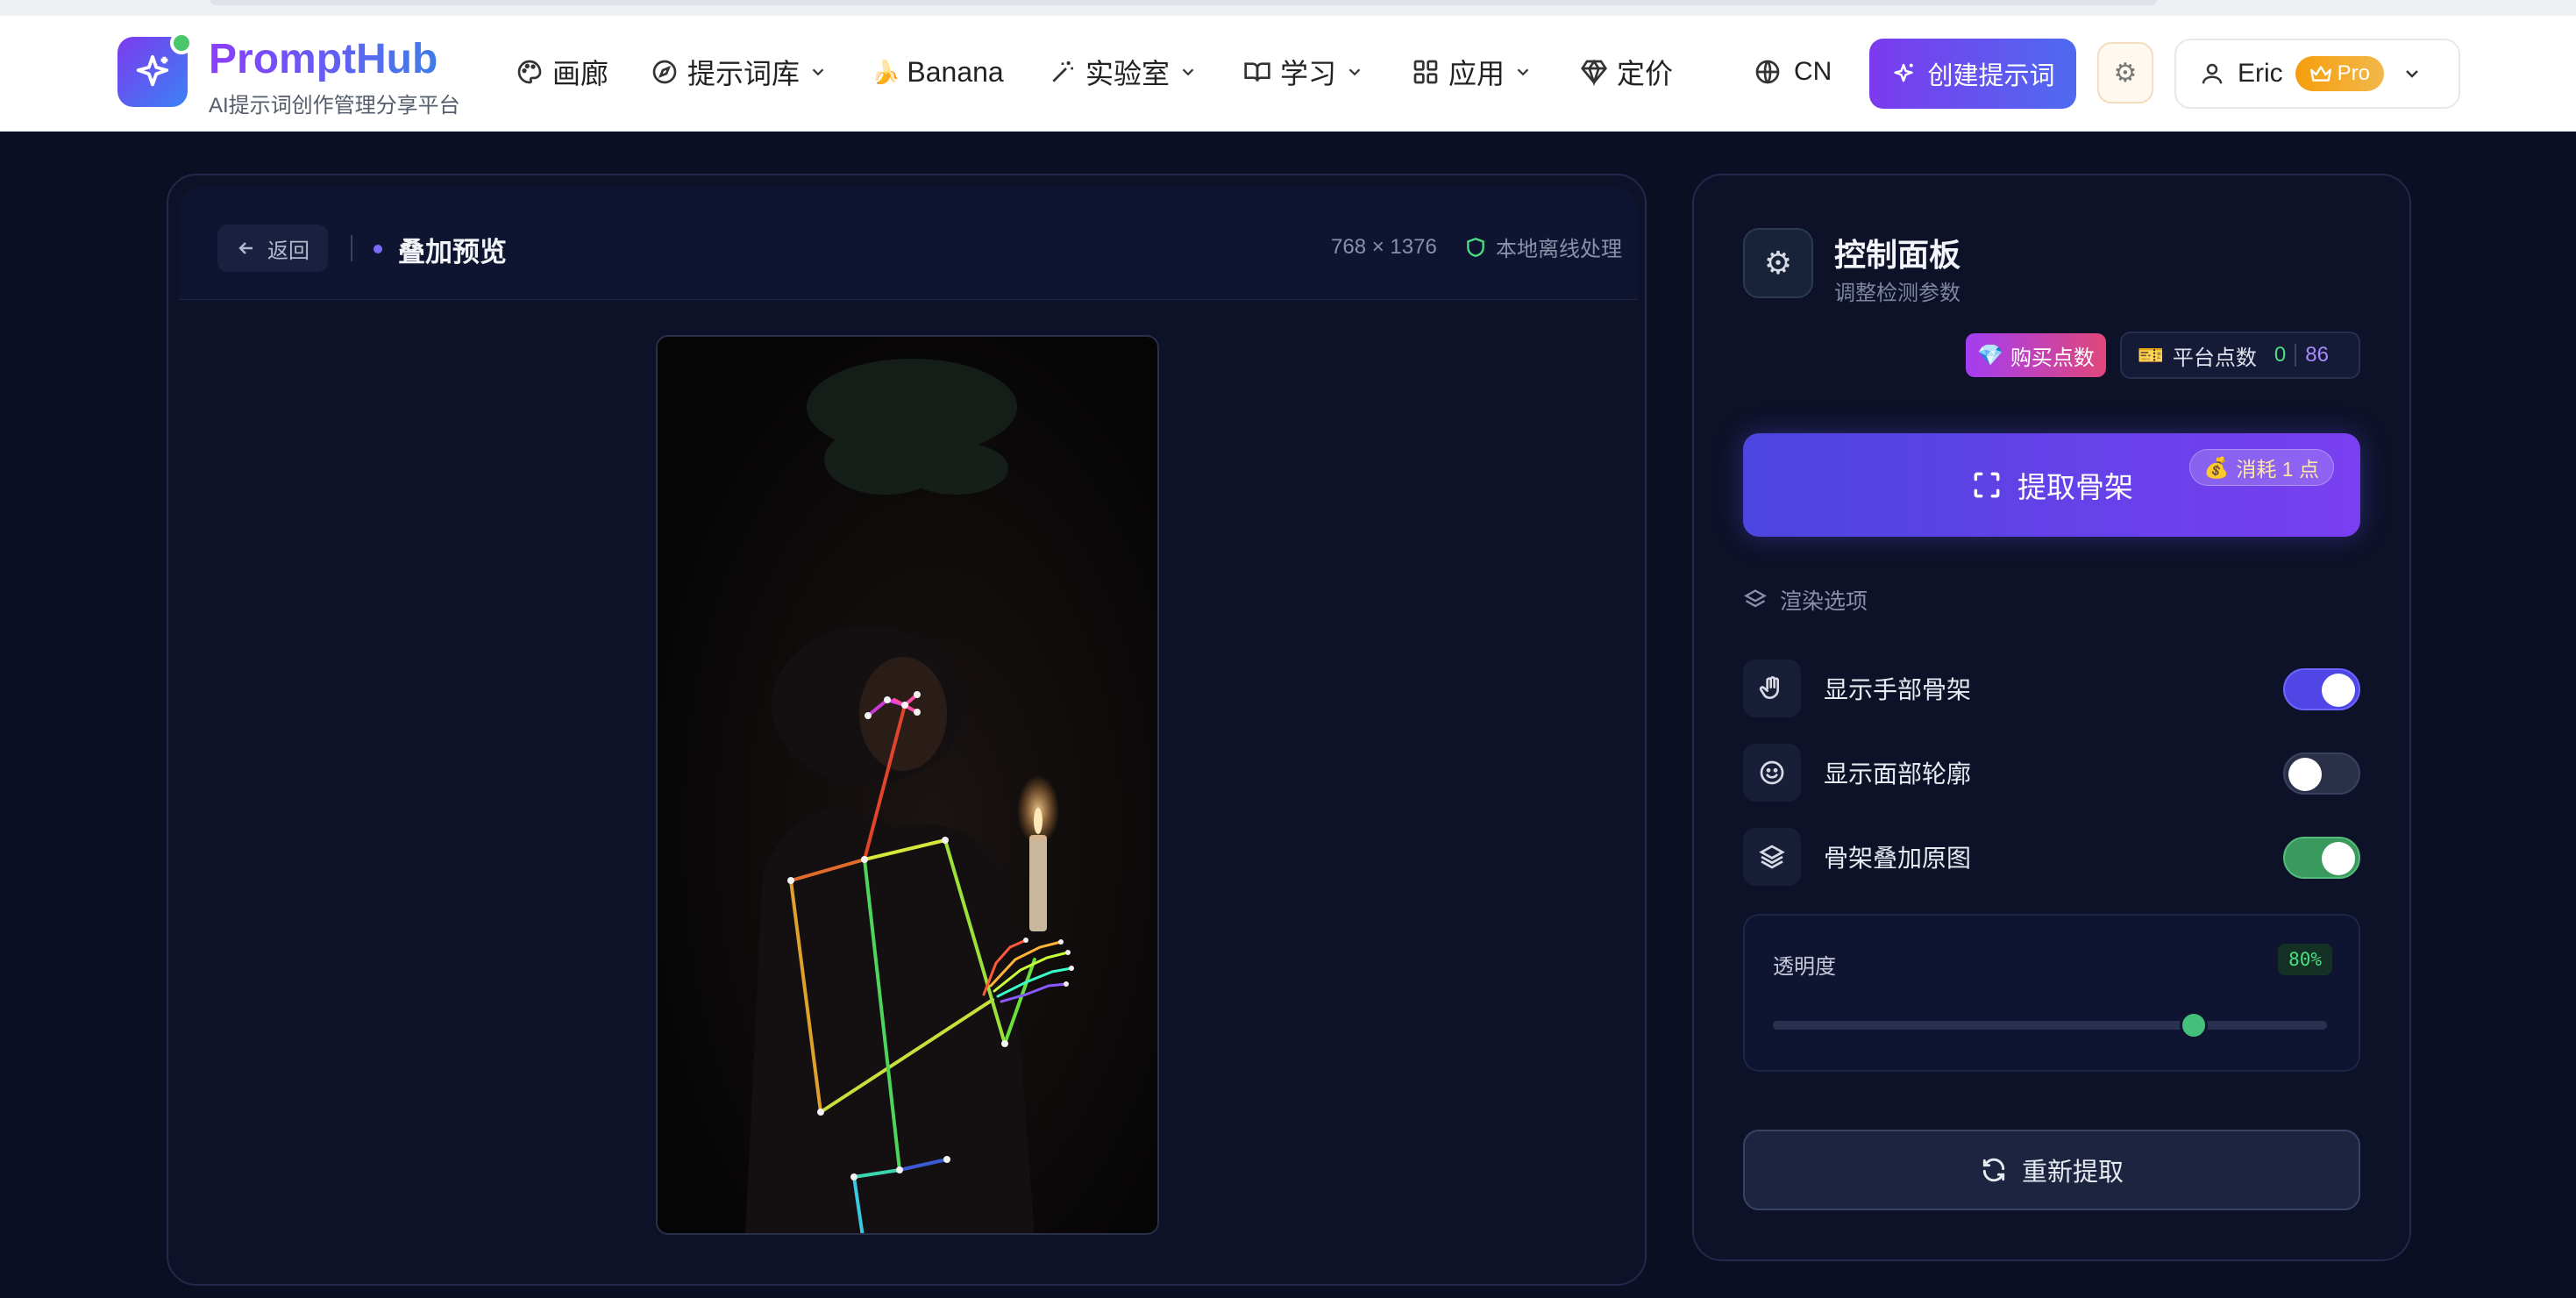 This screenshot has height=1298, width=2576. Describe the element at coordinates (1384, 247) in the screenshot. I see `image-dimensions: 768 × 1376` at that location.